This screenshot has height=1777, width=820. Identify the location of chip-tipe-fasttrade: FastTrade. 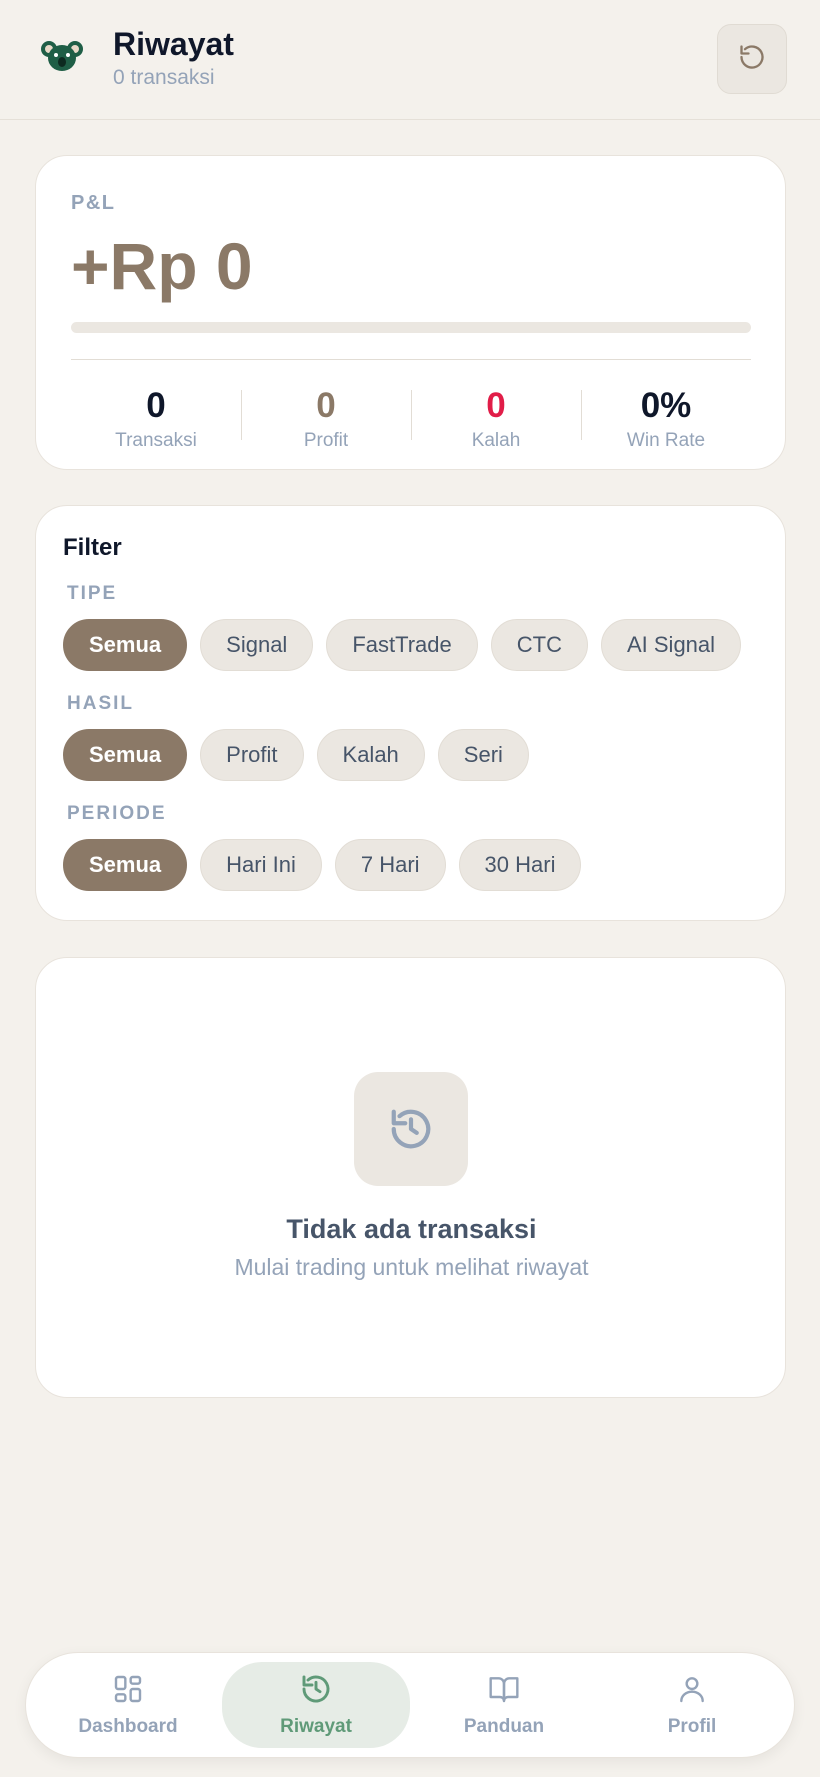
(402, 645).